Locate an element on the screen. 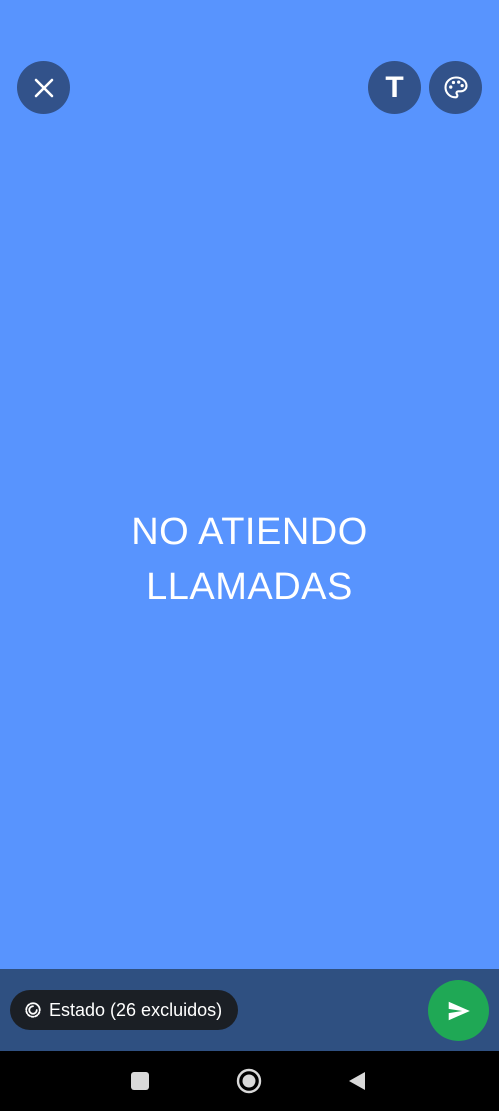 Image resolution: width=499 pixels, height=1111 pixels. audience-chip: Estado (26 excluidos) is located at coordinates (124, 1010).